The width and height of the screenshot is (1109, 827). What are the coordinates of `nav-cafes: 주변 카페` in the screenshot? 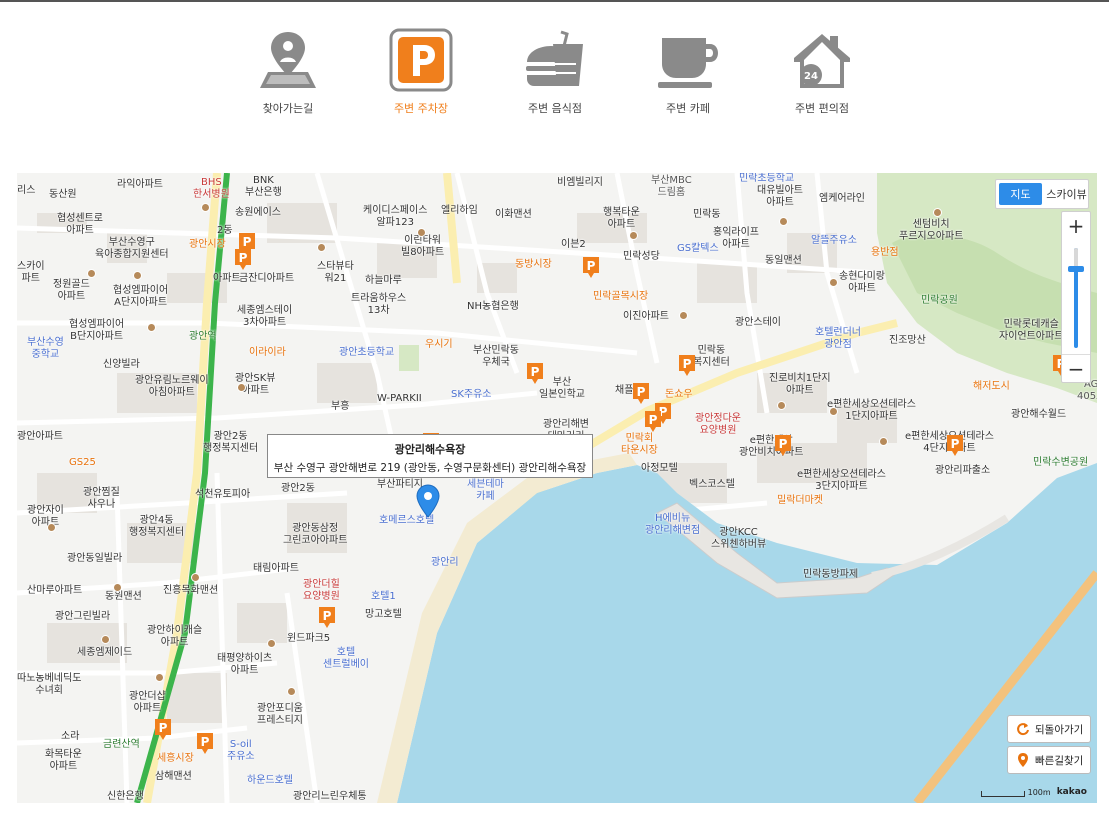 It's located at (688, 72).